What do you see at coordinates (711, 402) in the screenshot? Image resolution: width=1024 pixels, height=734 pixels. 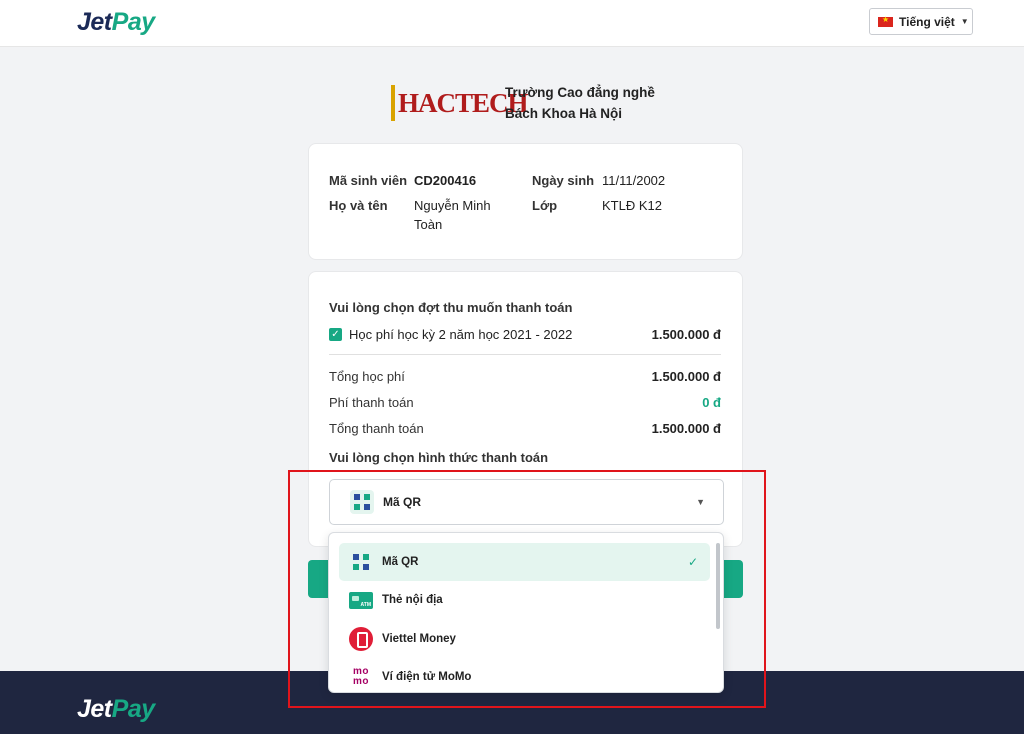 I see `payment-fee-value: 0 đ` at bounding box center [711, 402].